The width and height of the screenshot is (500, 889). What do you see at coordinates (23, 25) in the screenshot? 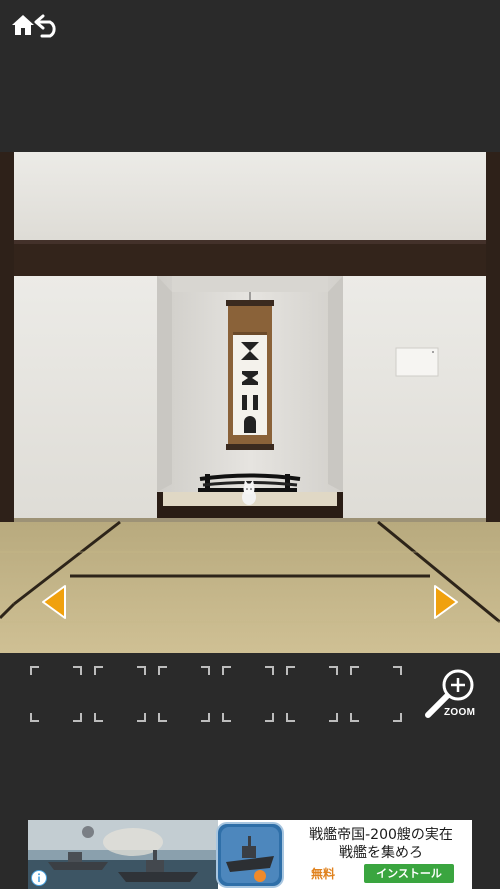
I see `home-icon` at bounding box center [23, 25].